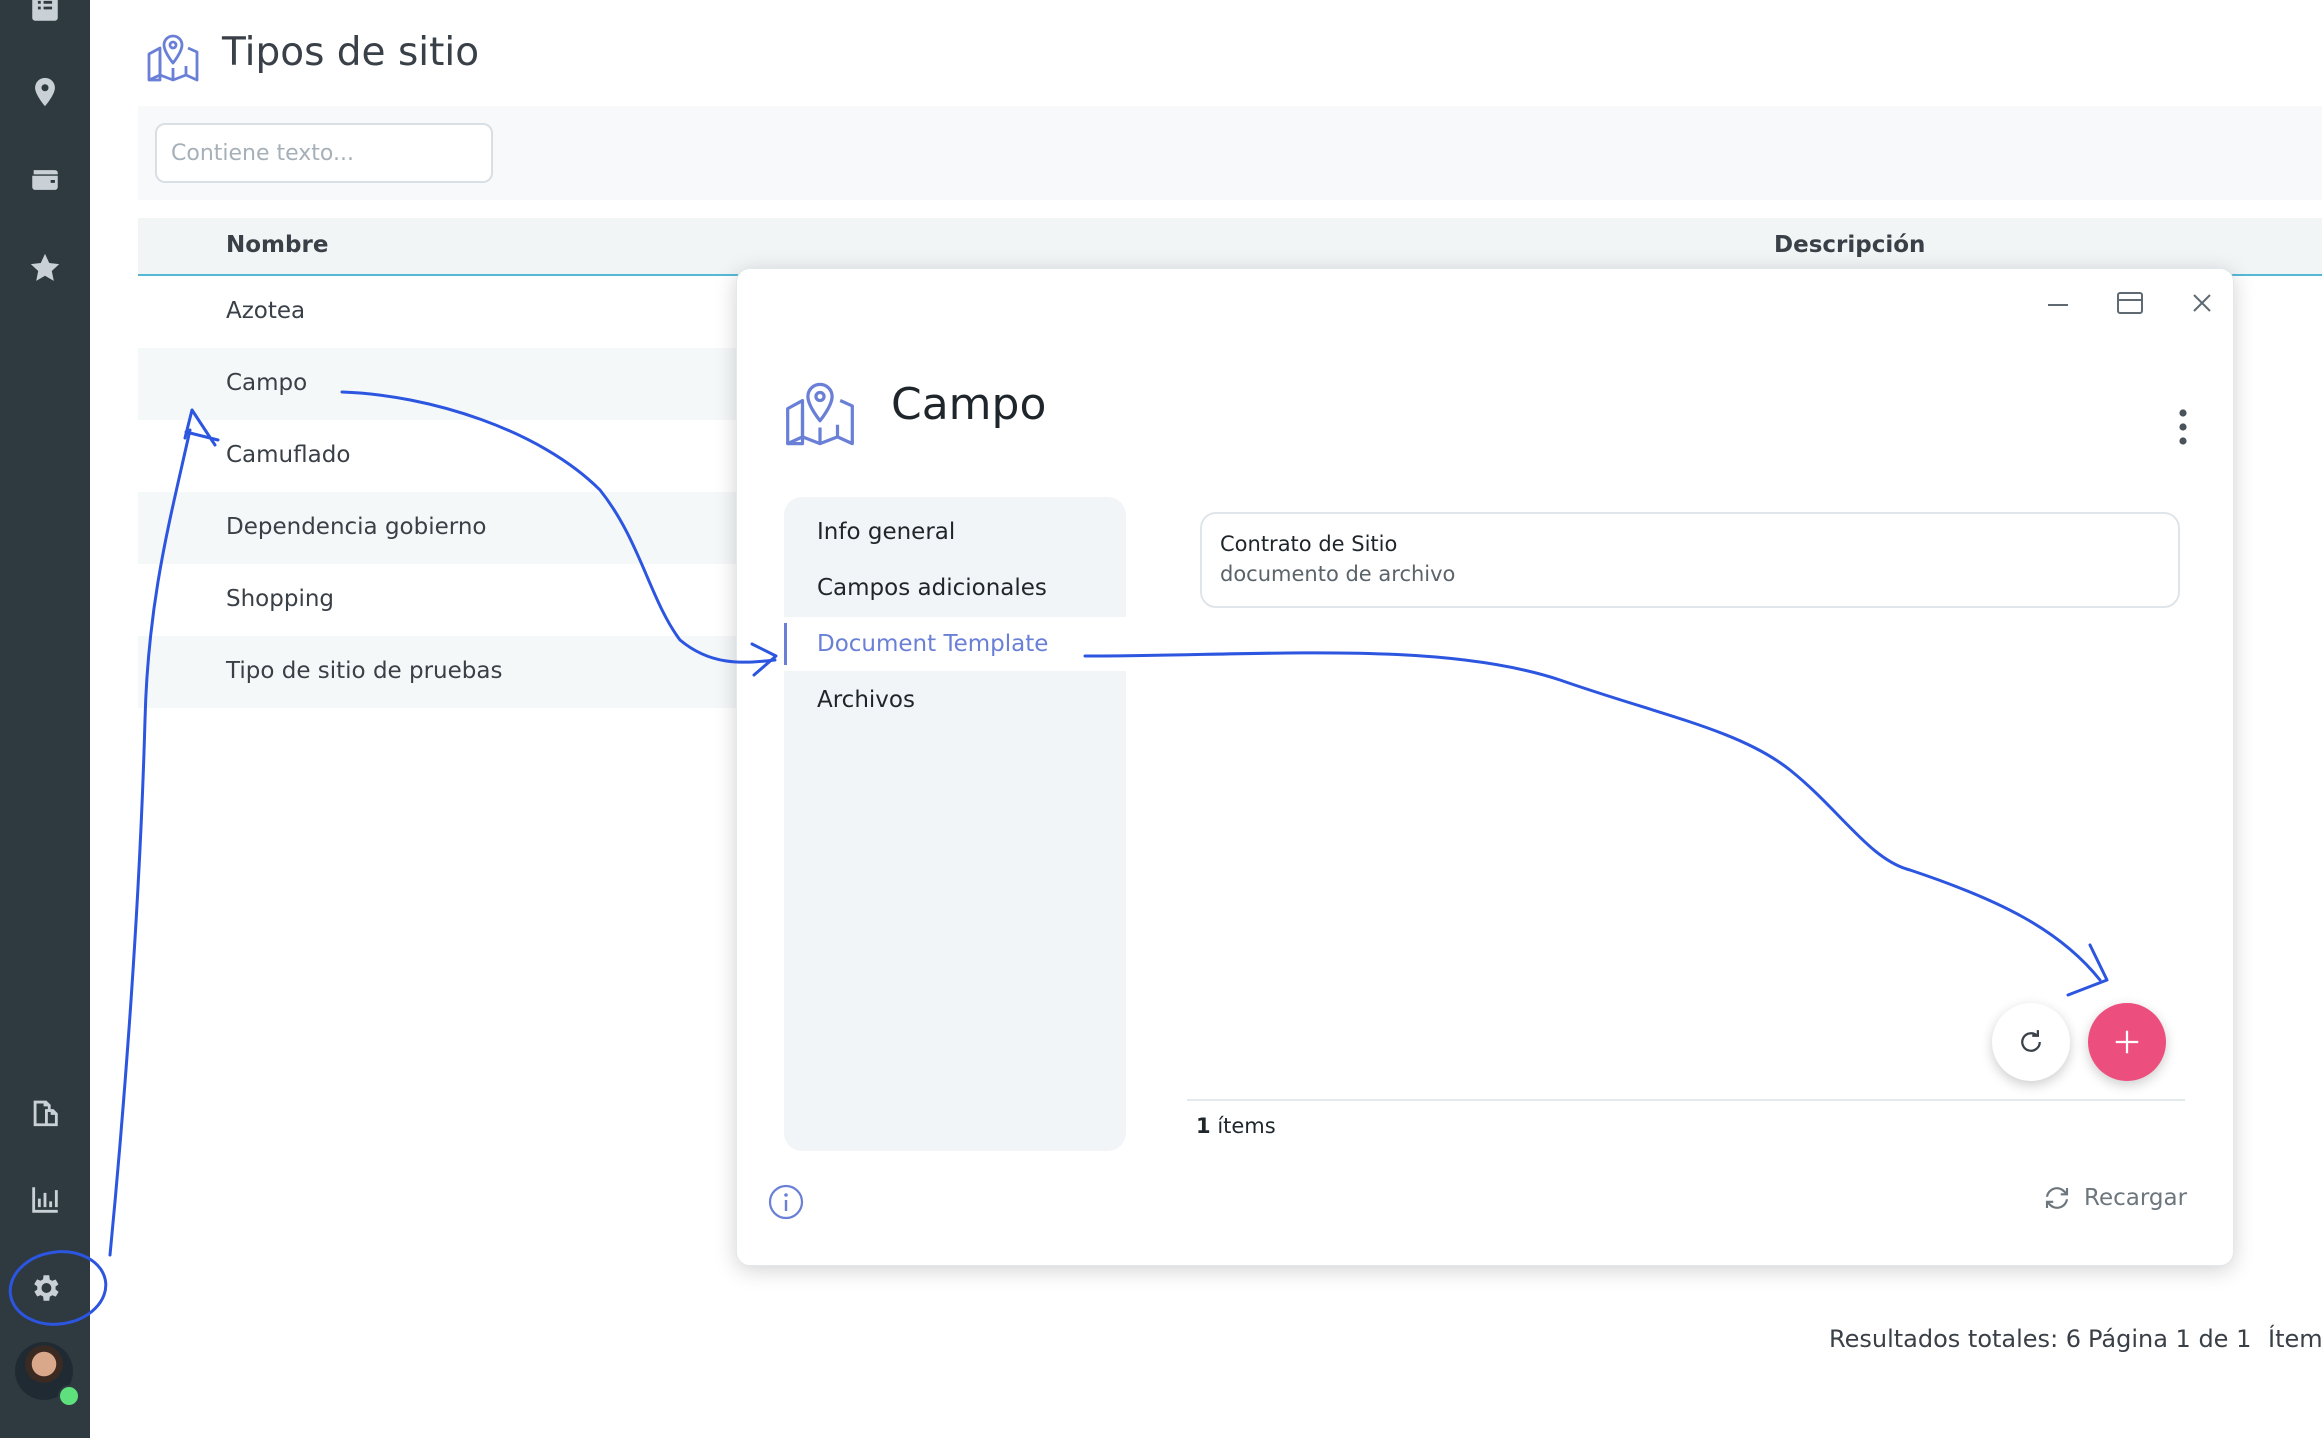 This screenshot has height=1438, width=2322. I want to click on more-options-icon, so click(2183, 427).